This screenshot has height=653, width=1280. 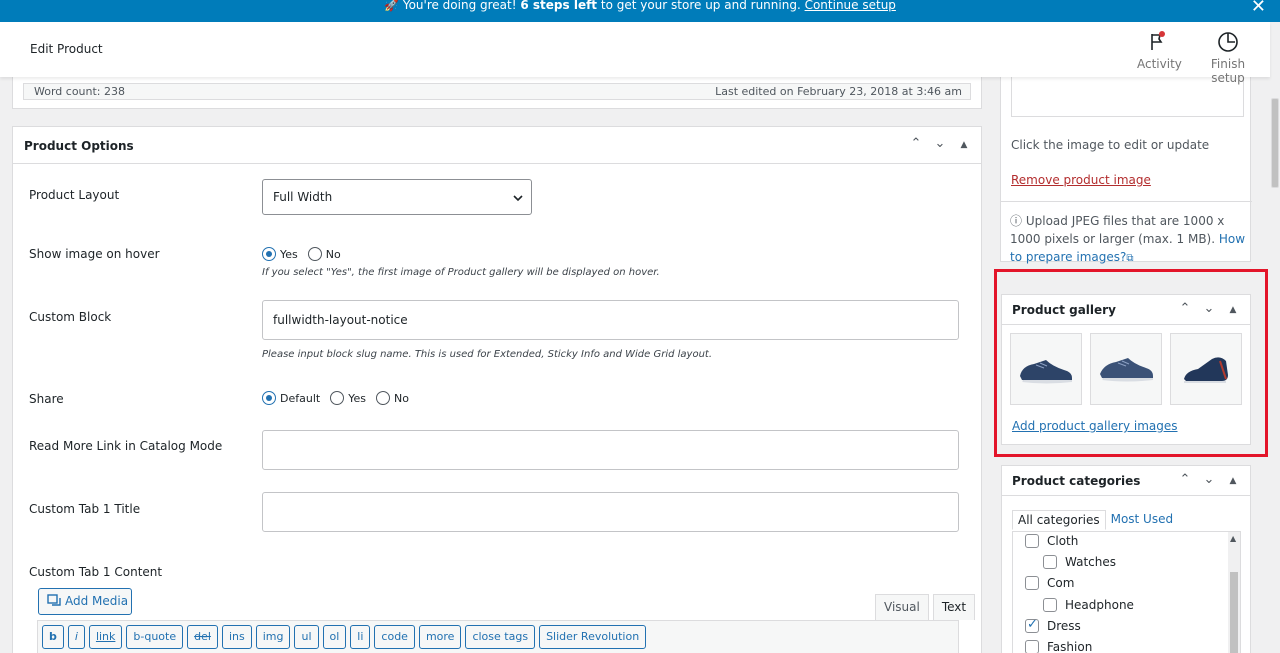 What do you see at coordinates (54, 601) in the screenshot?
I see `media-icon` at bounding box center [54, 601].